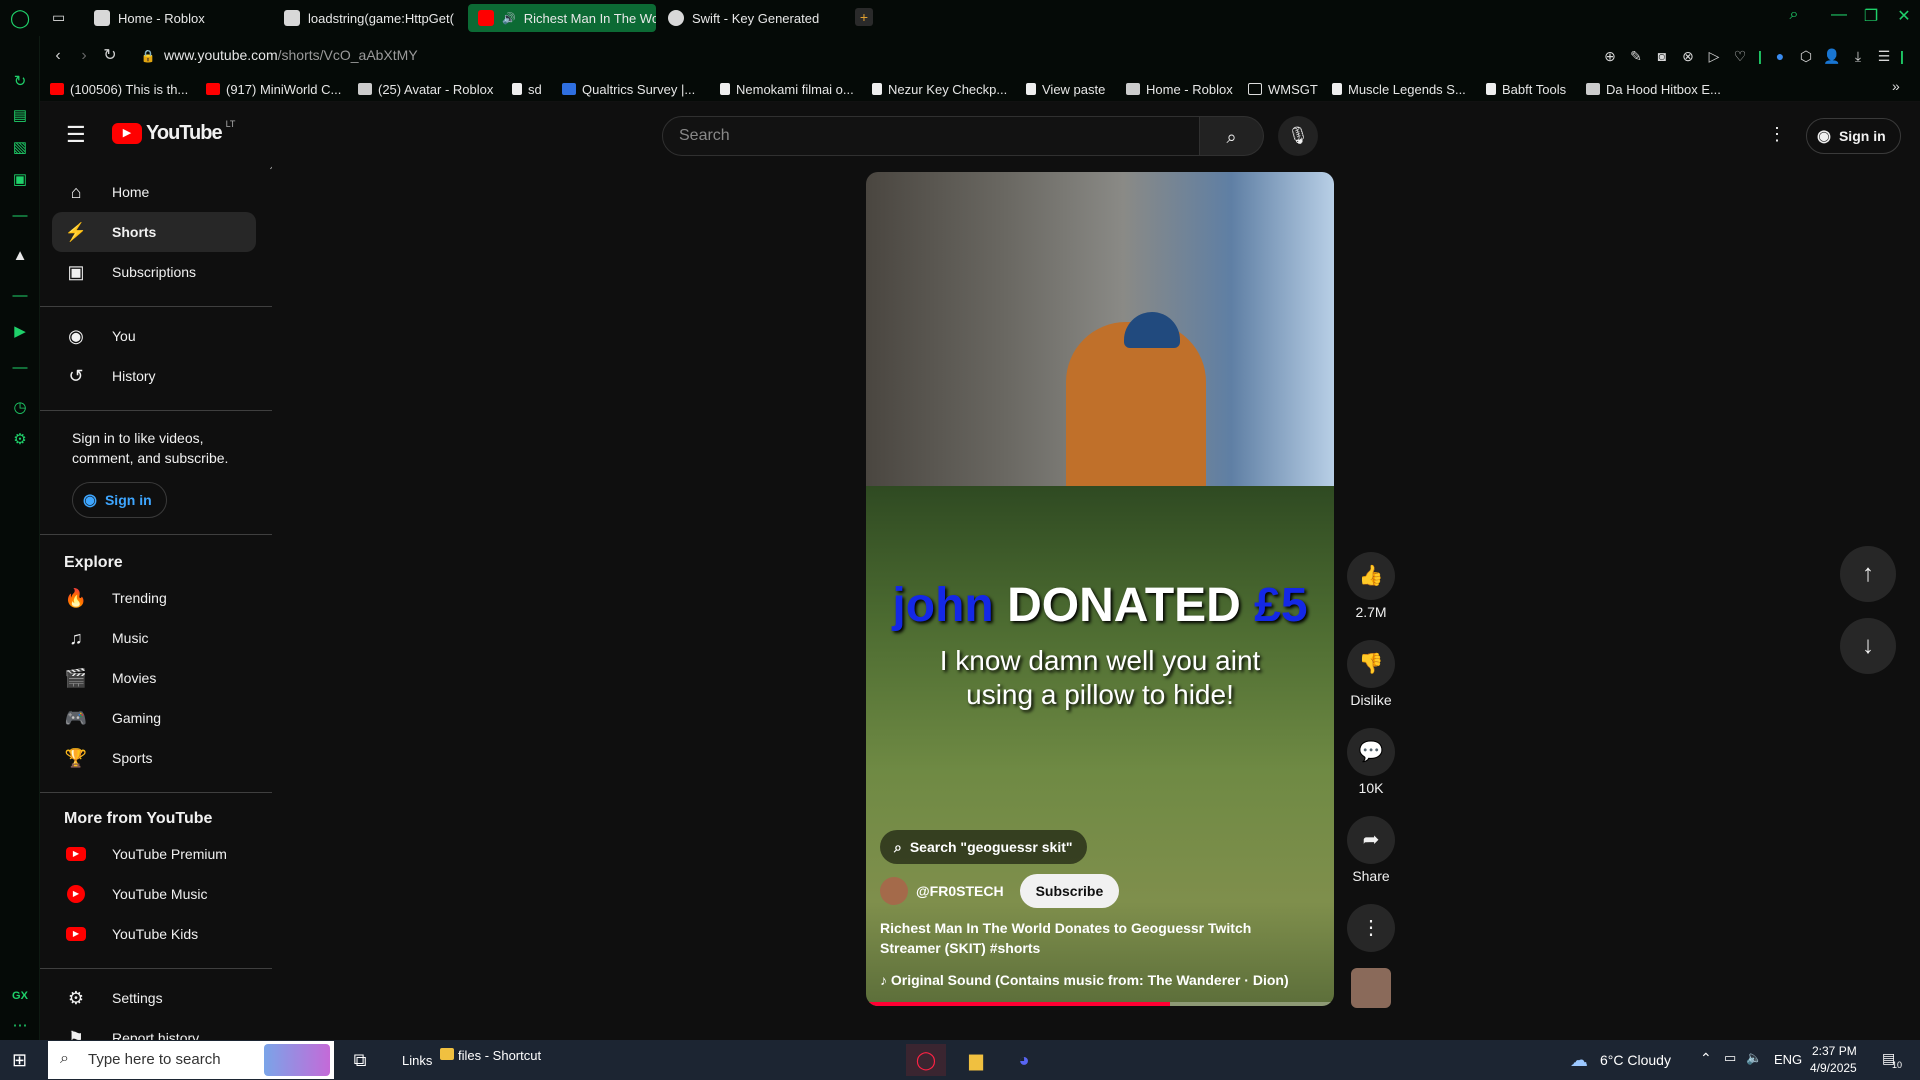 This screenshot has height=1080, width=1920. Describe the element at coordinates (562, 18) in the screenshot. I see `tab-richest-man: 🔊 Richest Man In The Wo` at that location.